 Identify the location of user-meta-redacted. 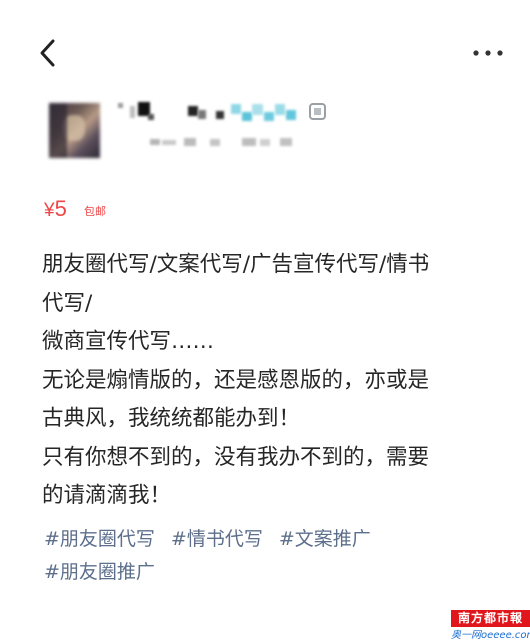
(235, 143).